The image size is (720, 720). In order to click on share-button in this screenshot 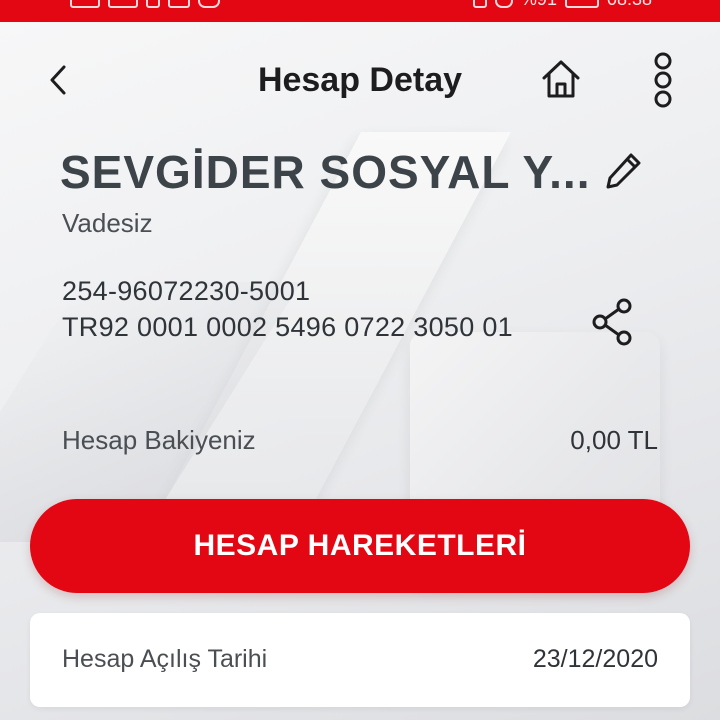, I will do `click(613, 322)`.